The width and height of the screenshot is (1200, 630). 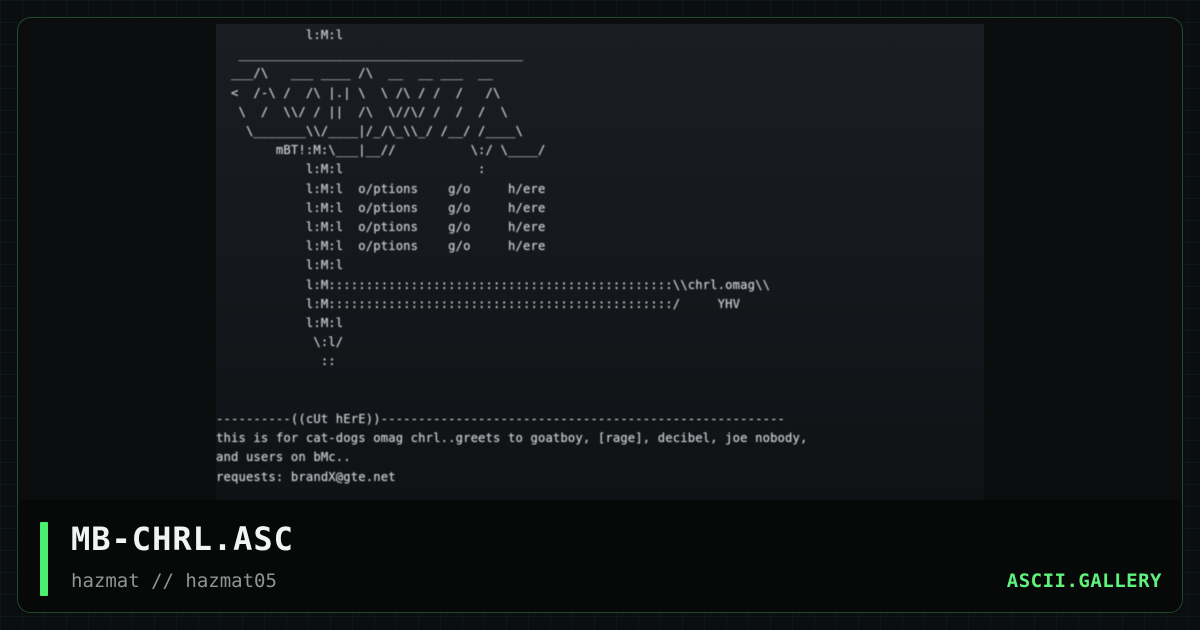 What do you see at coordinates (174, 581) in the screenshot?
I see `artwork-author: hazmat // hazmat05` at bounding box center [174, 581].